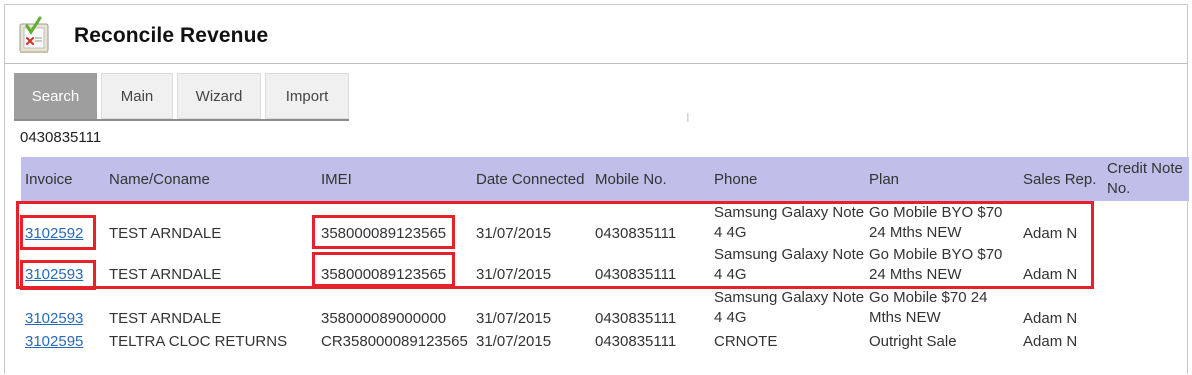  Describe the element at coordinates (336, 179) in the screenshot. I see `col-imei: IMEI` at that location.